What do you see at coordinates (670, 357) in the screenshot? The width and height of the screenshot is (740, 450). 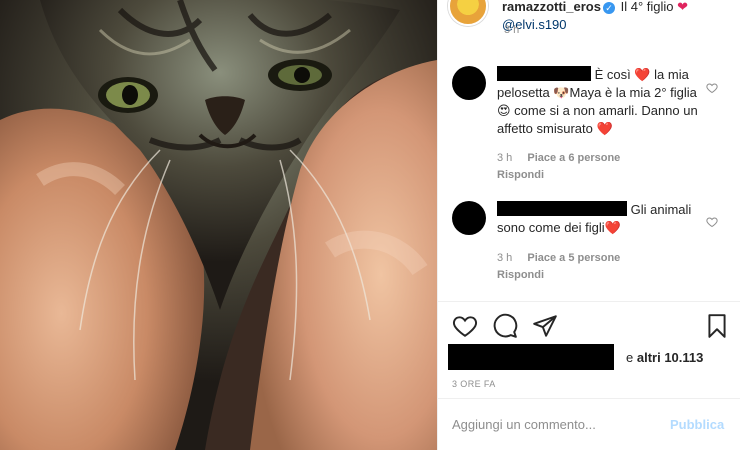 I see `likes-others: altri 10.113` at bounding box center [670, 357].